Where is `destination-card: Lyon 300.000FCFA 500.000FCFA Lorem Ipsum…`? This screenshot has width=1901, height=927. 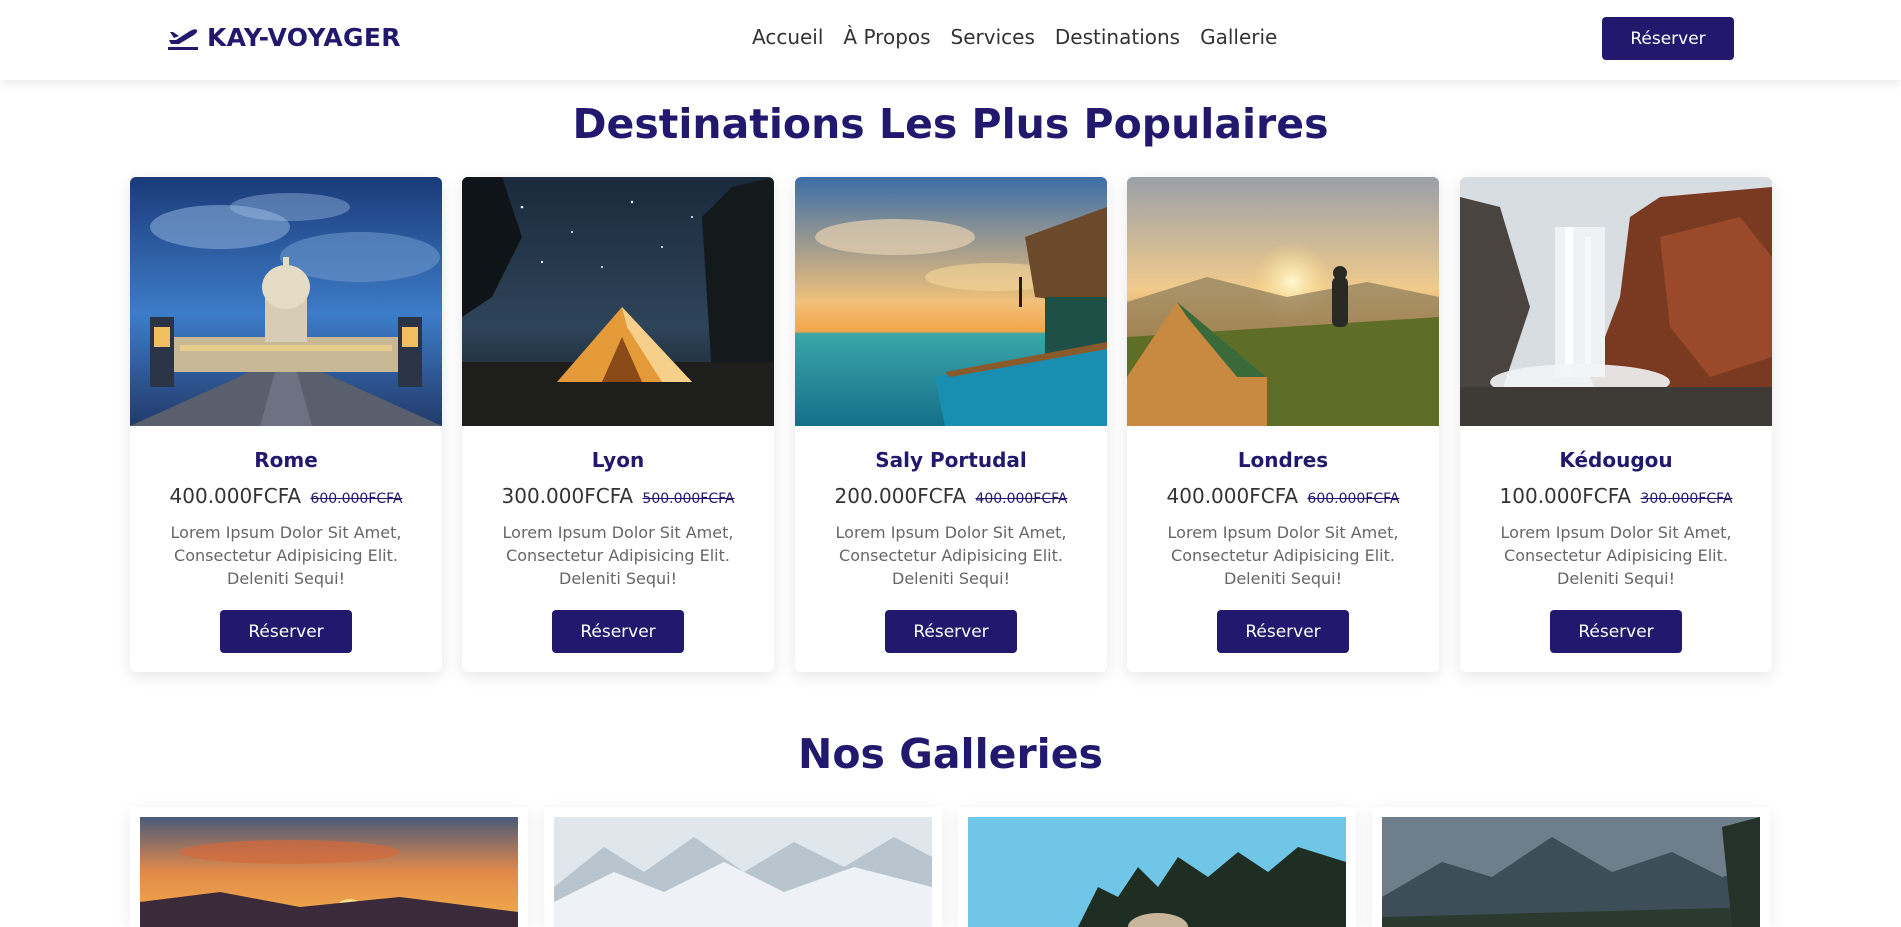
destination-card: Lyon 300.000FCFA 500.000FCFA Lorem Ipsum… is located at coordinates (618, 424).